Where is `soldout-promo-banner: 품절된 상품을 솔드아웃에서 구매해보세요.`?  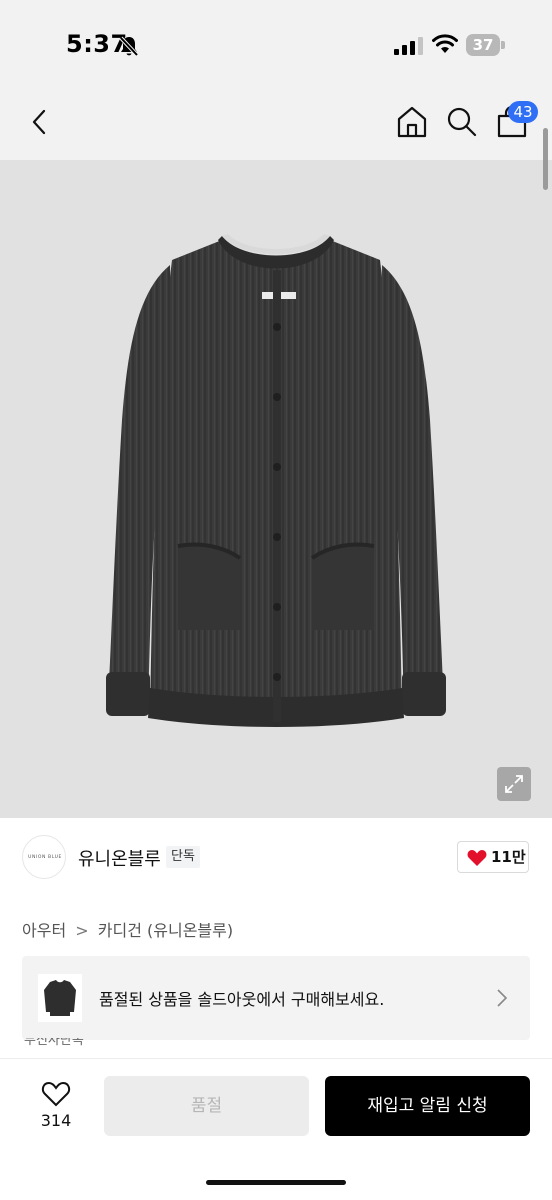 soldout-promo-banner: 품절된 상품을 솔드아웃에서 구매해보세요. is located at coordinates (276, 998).